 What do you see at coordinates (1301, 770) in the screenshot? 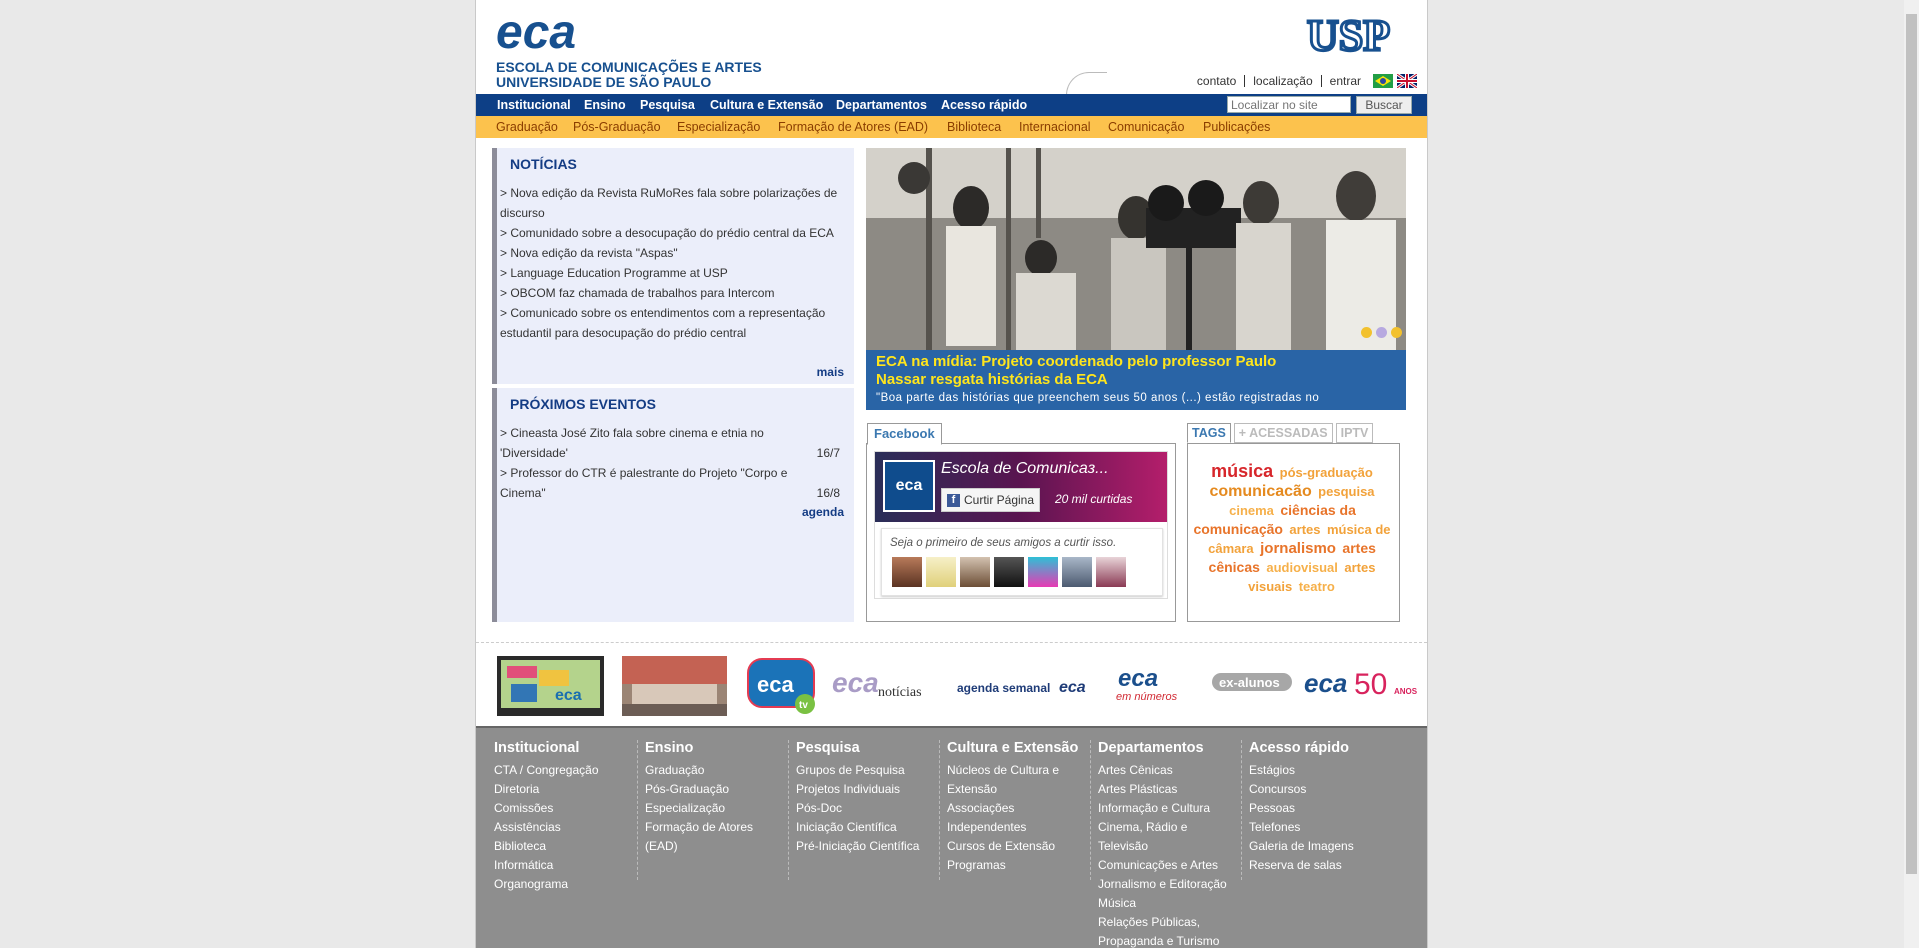
I see `footer-link: Estágios` at bounding box center [1301, 770].